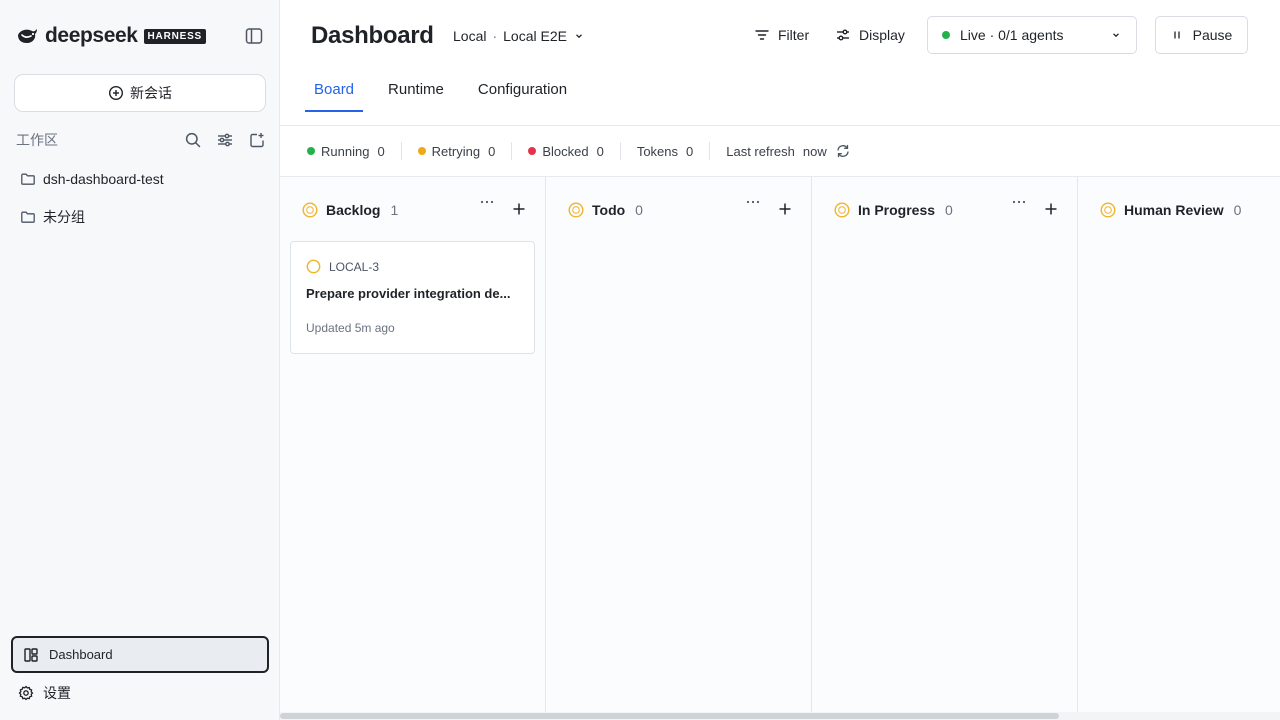  I want to click on pause-label: Pause, so click(1212, 35).